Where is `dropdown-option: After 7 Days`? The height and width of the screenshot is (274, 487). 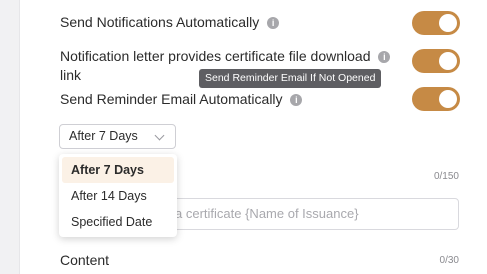 dropdown-option: After 7 Days is located at coordinates (118, 170).